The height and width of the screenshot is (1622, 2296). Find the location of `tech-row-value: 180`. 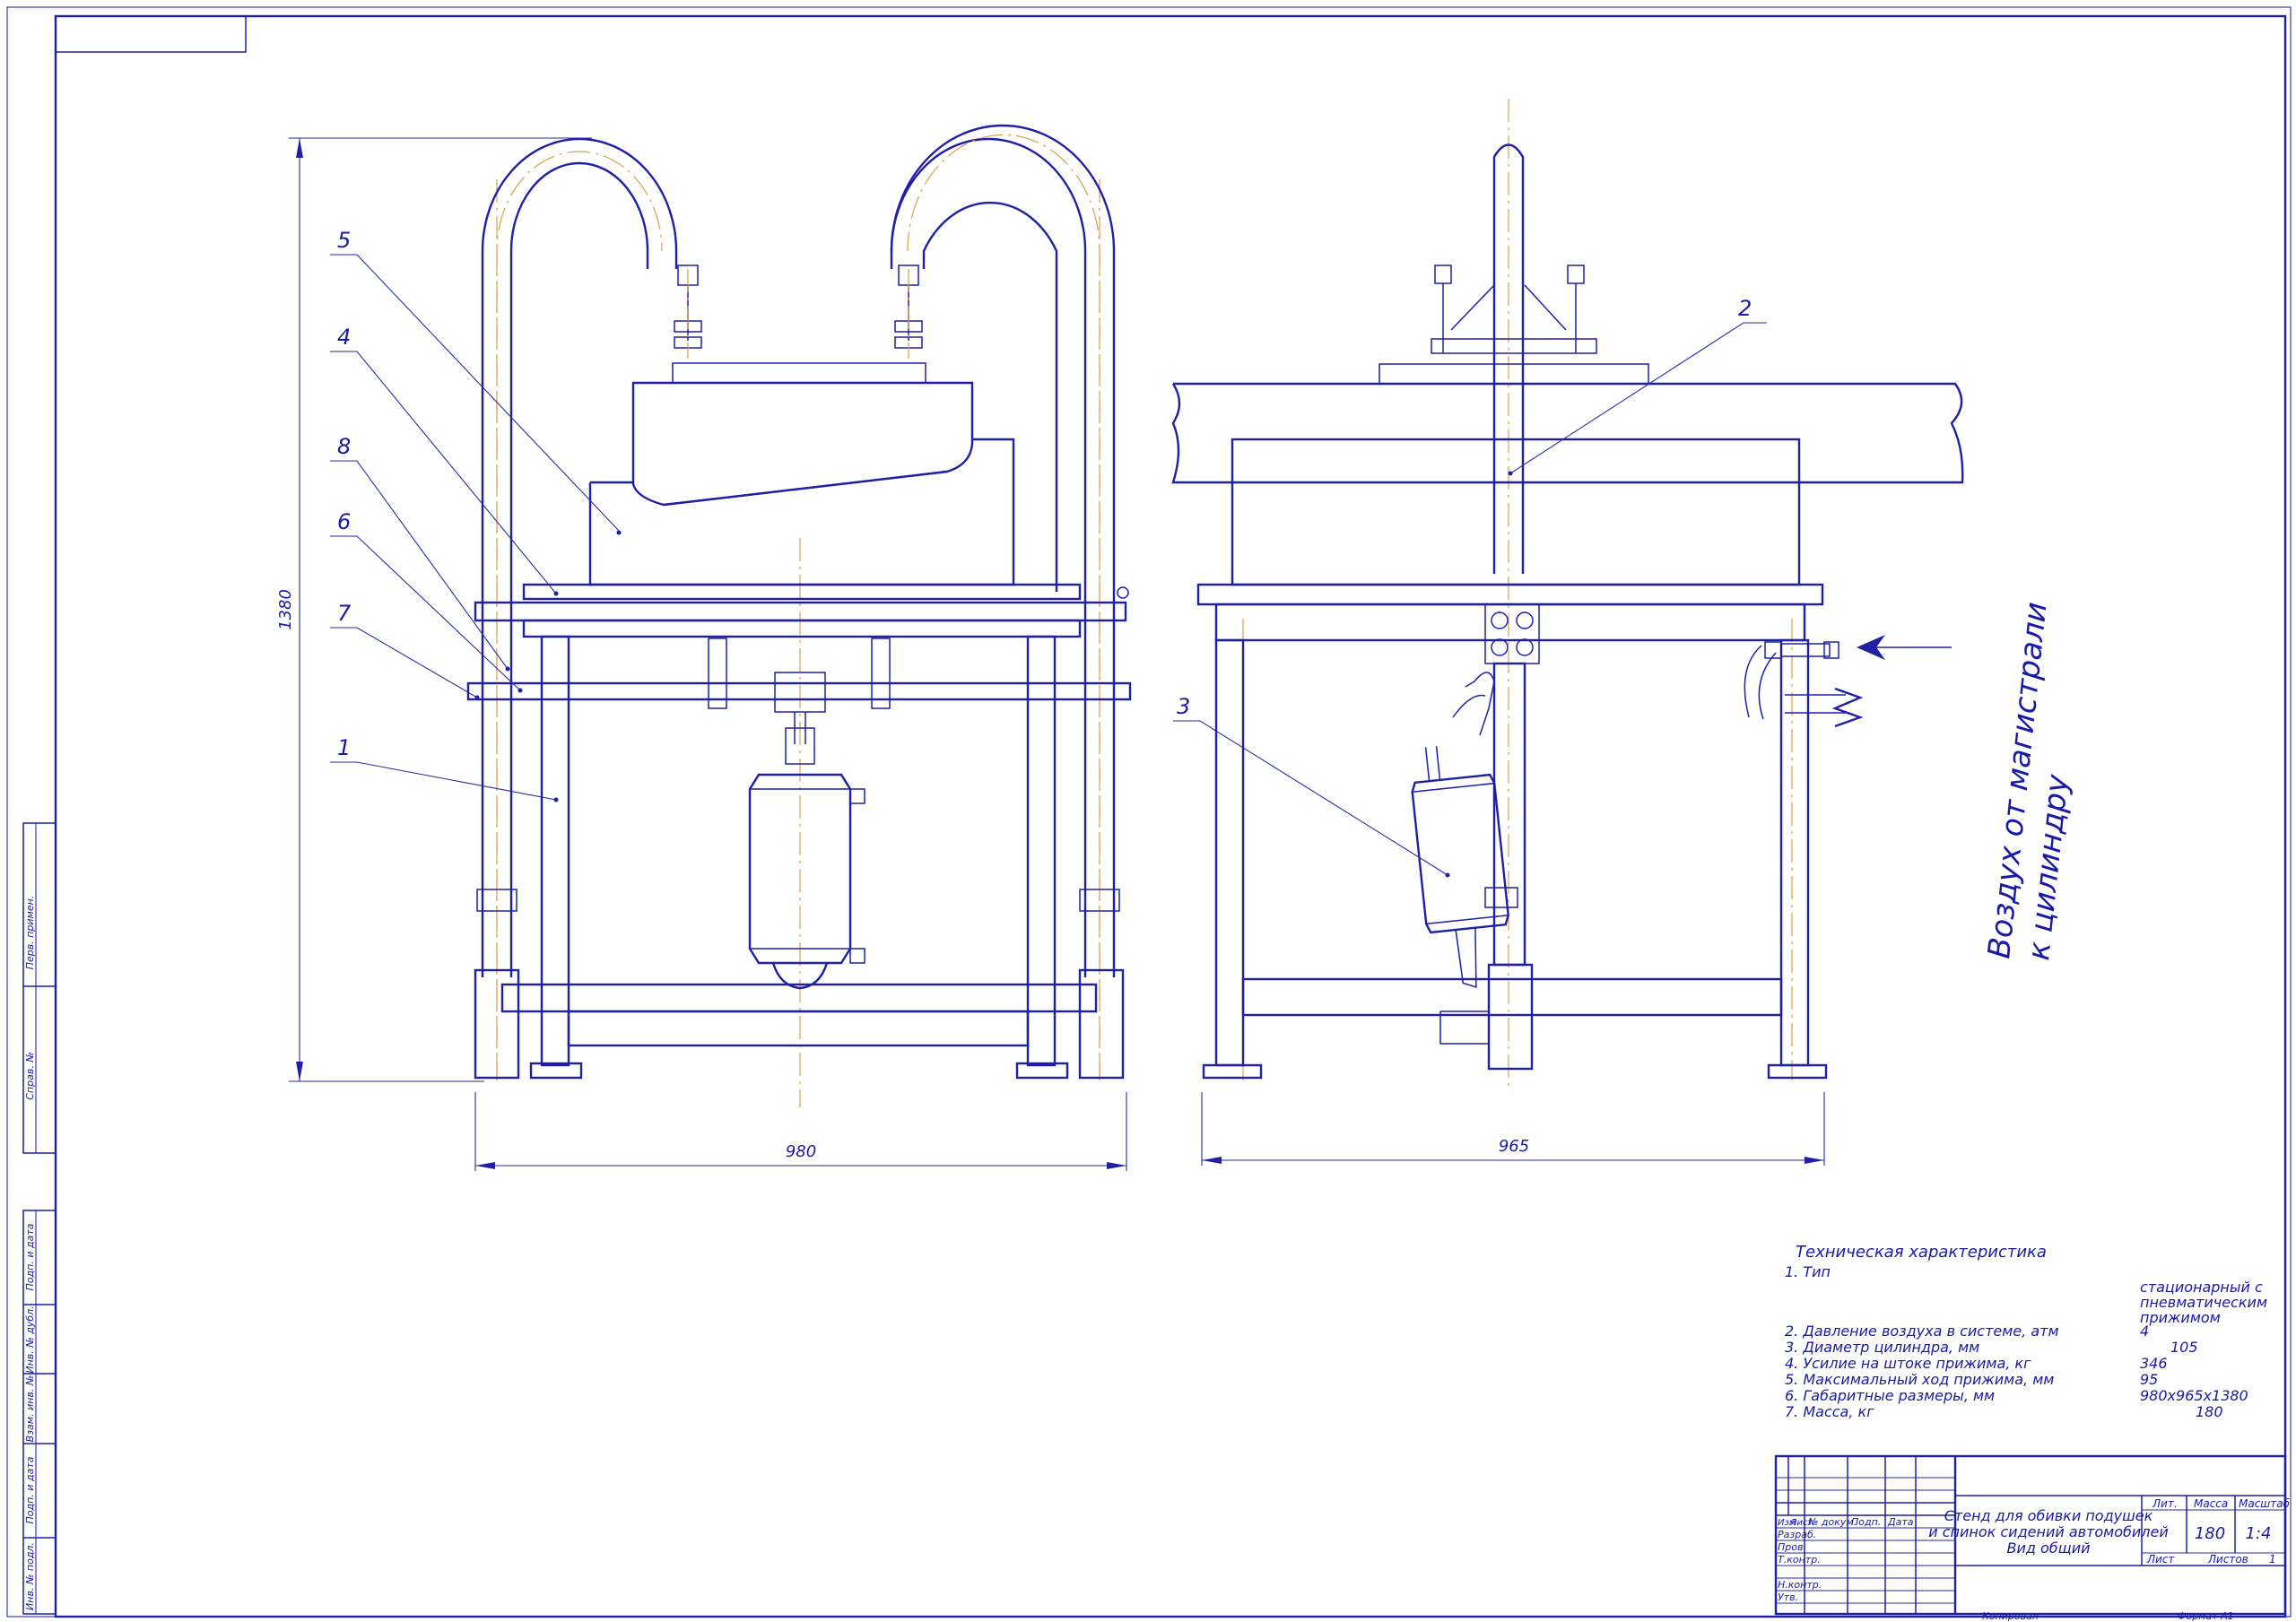

tech-row-value: 180 is located at coordinates (2209, 1411).